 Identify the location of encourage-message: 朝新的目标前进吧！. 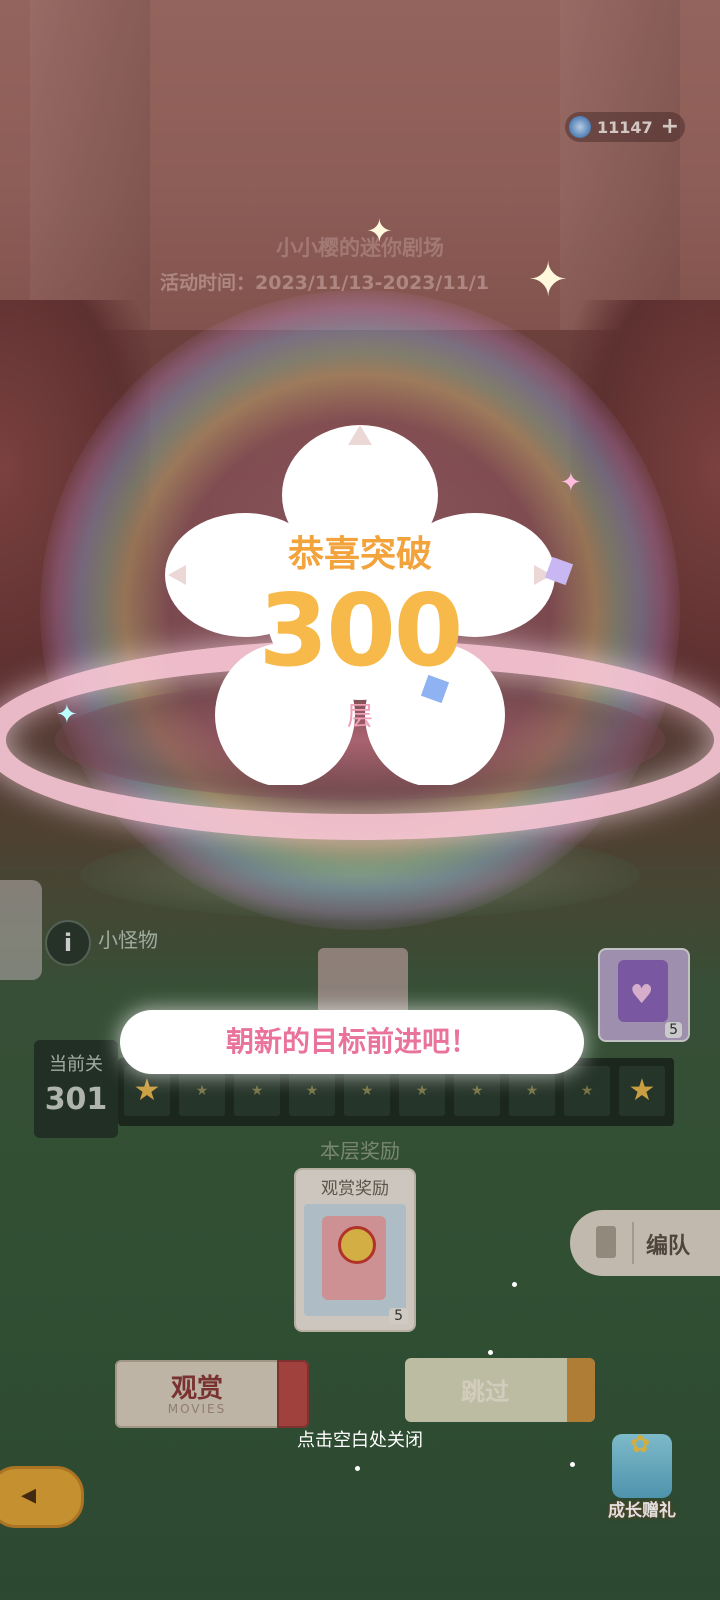
(352, 1042).